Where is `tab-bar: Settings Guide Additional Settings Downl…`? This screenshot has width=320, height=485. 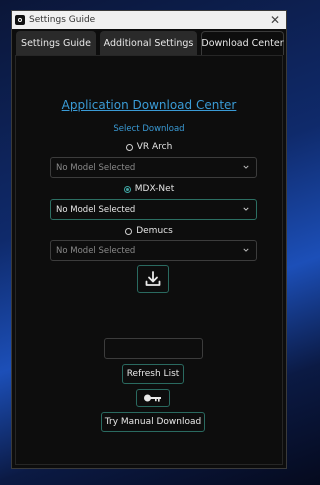 tab-bar: Settings Guide Additional Settings Downl… is located at coordinates (150, 43).